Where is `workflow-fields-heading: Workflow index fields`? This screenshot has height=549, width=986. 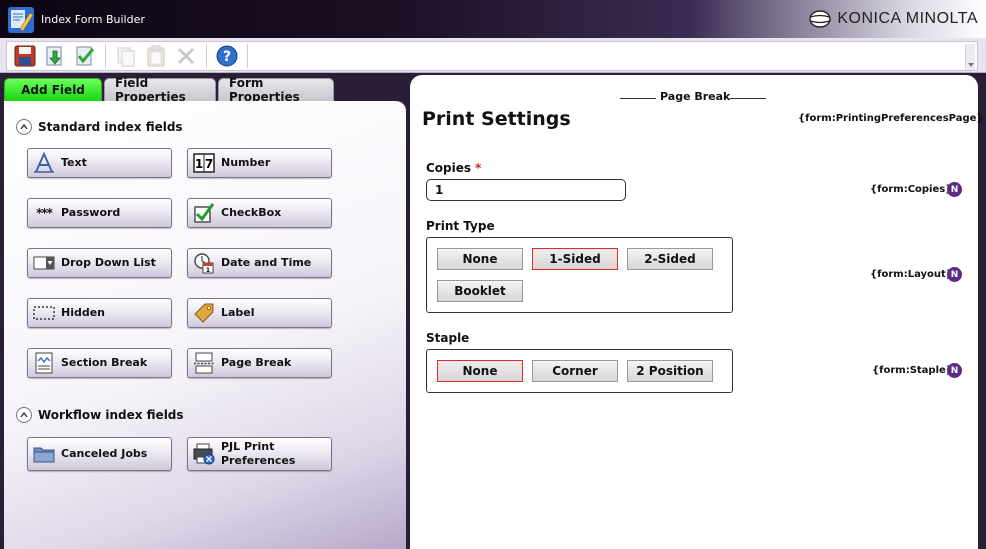 workflow-fields-heading: Workflow index fields is located at coordinates (111, 415).